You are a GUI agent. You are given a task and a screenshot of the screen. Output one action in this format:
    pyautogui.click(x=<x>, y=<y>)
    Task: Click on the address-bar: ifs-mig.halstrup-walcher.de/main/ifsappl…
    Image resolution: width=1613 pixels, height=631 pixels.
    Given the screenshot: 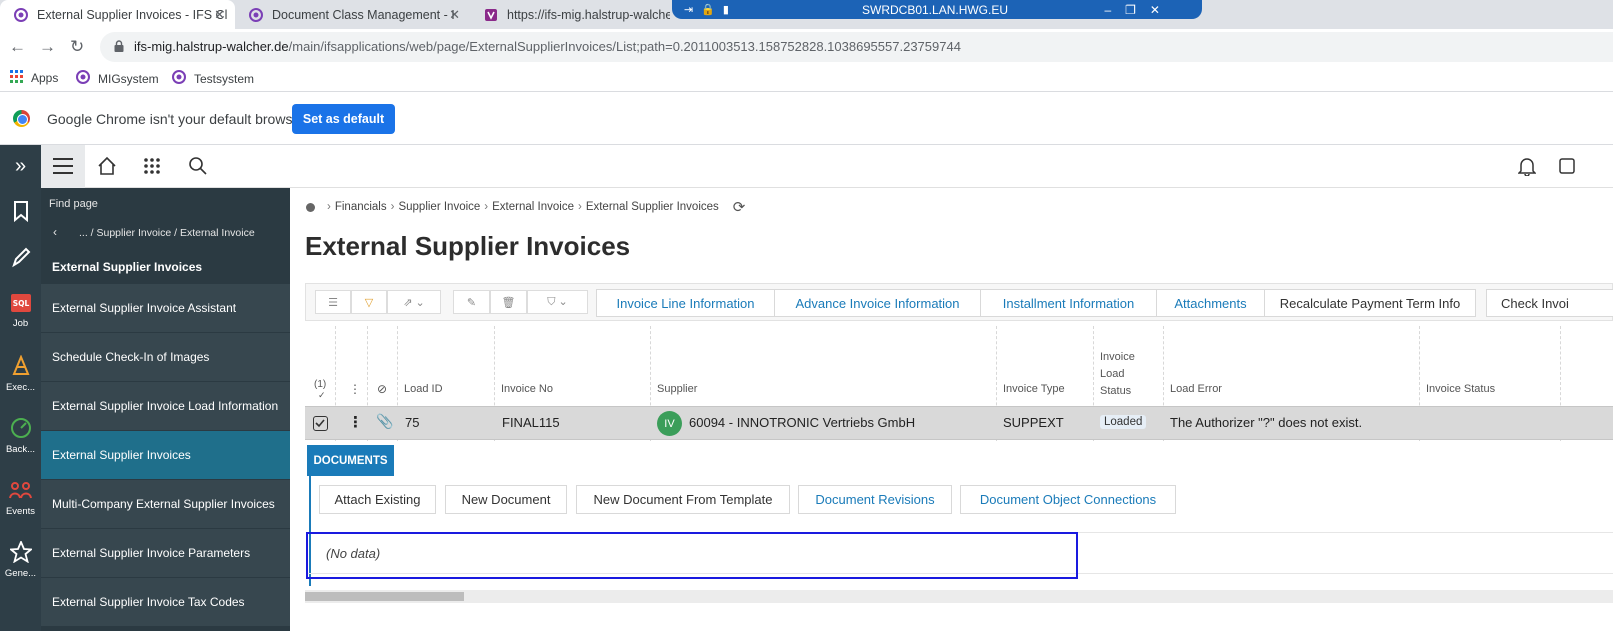 What is the action you would take?
    pyautogui.click(x=856, y=47)
    